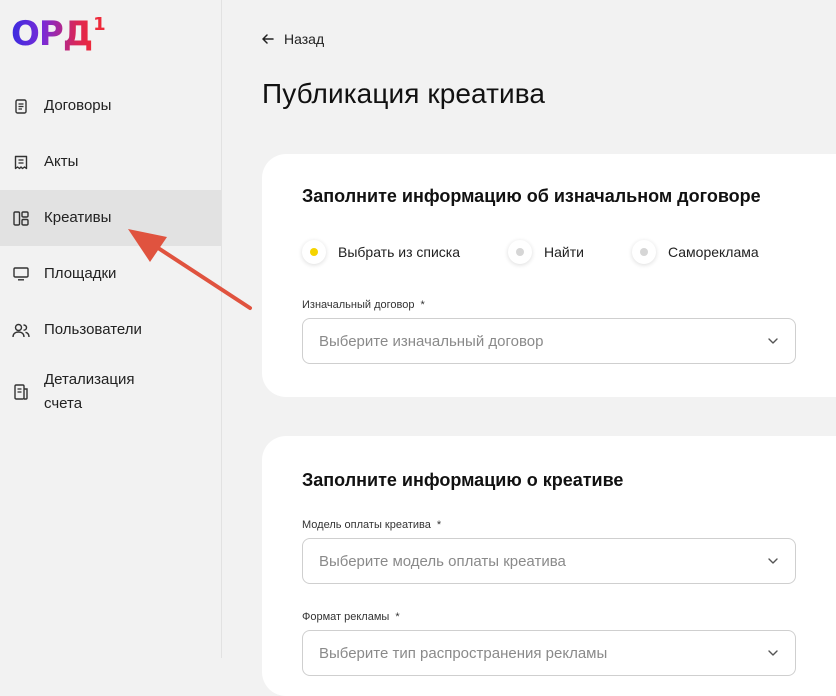 The width and height of the screenshot is (836, 696). Describe the element at coordinates (463, 653) in the screenshot. I see `select-placeholder: Выберите тип распространения рекламы` at that location.